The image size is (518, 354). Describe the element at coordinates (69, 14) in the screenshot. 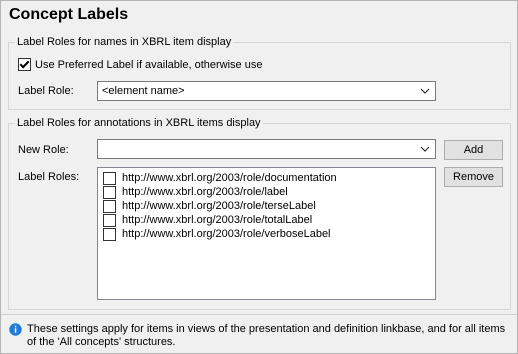

I see `dialog-title: Concept Labels` at that location.